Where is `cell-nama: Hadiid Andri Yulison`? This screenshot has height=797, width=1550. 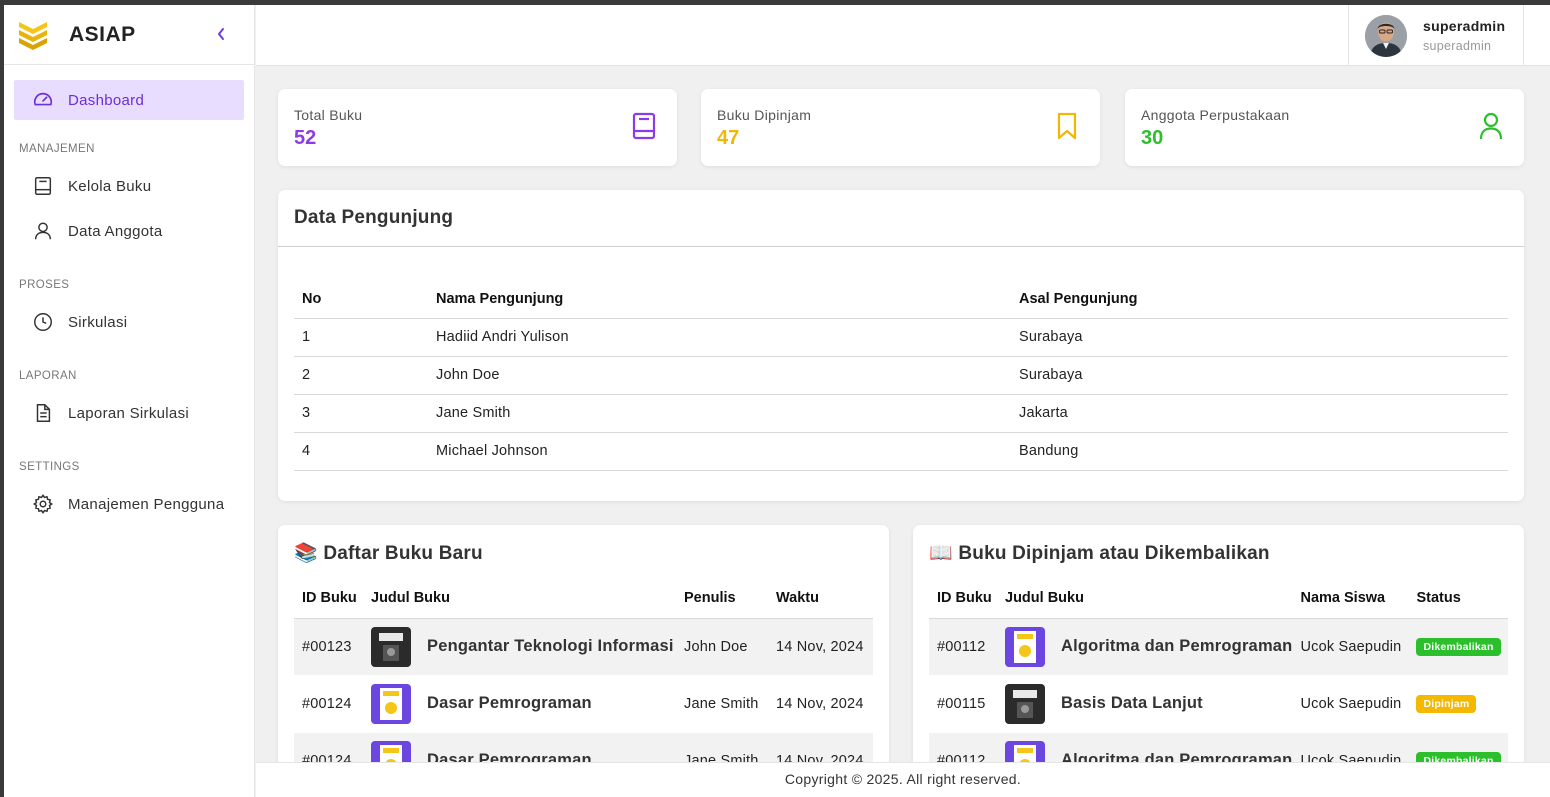 cell-nama: Hadiid Andri Yulison is located at coordinates (719, 337).